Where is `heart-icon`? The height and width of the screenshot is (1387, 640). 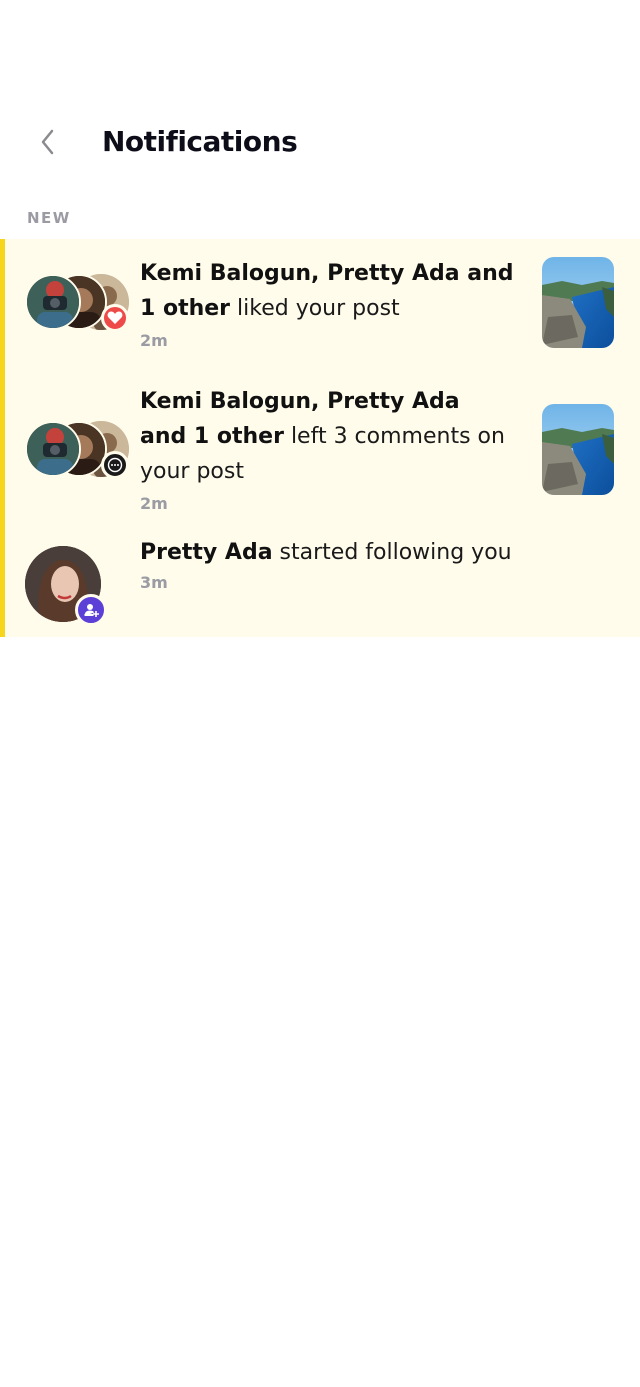 heart-icon is located at coordinates (115, 317).